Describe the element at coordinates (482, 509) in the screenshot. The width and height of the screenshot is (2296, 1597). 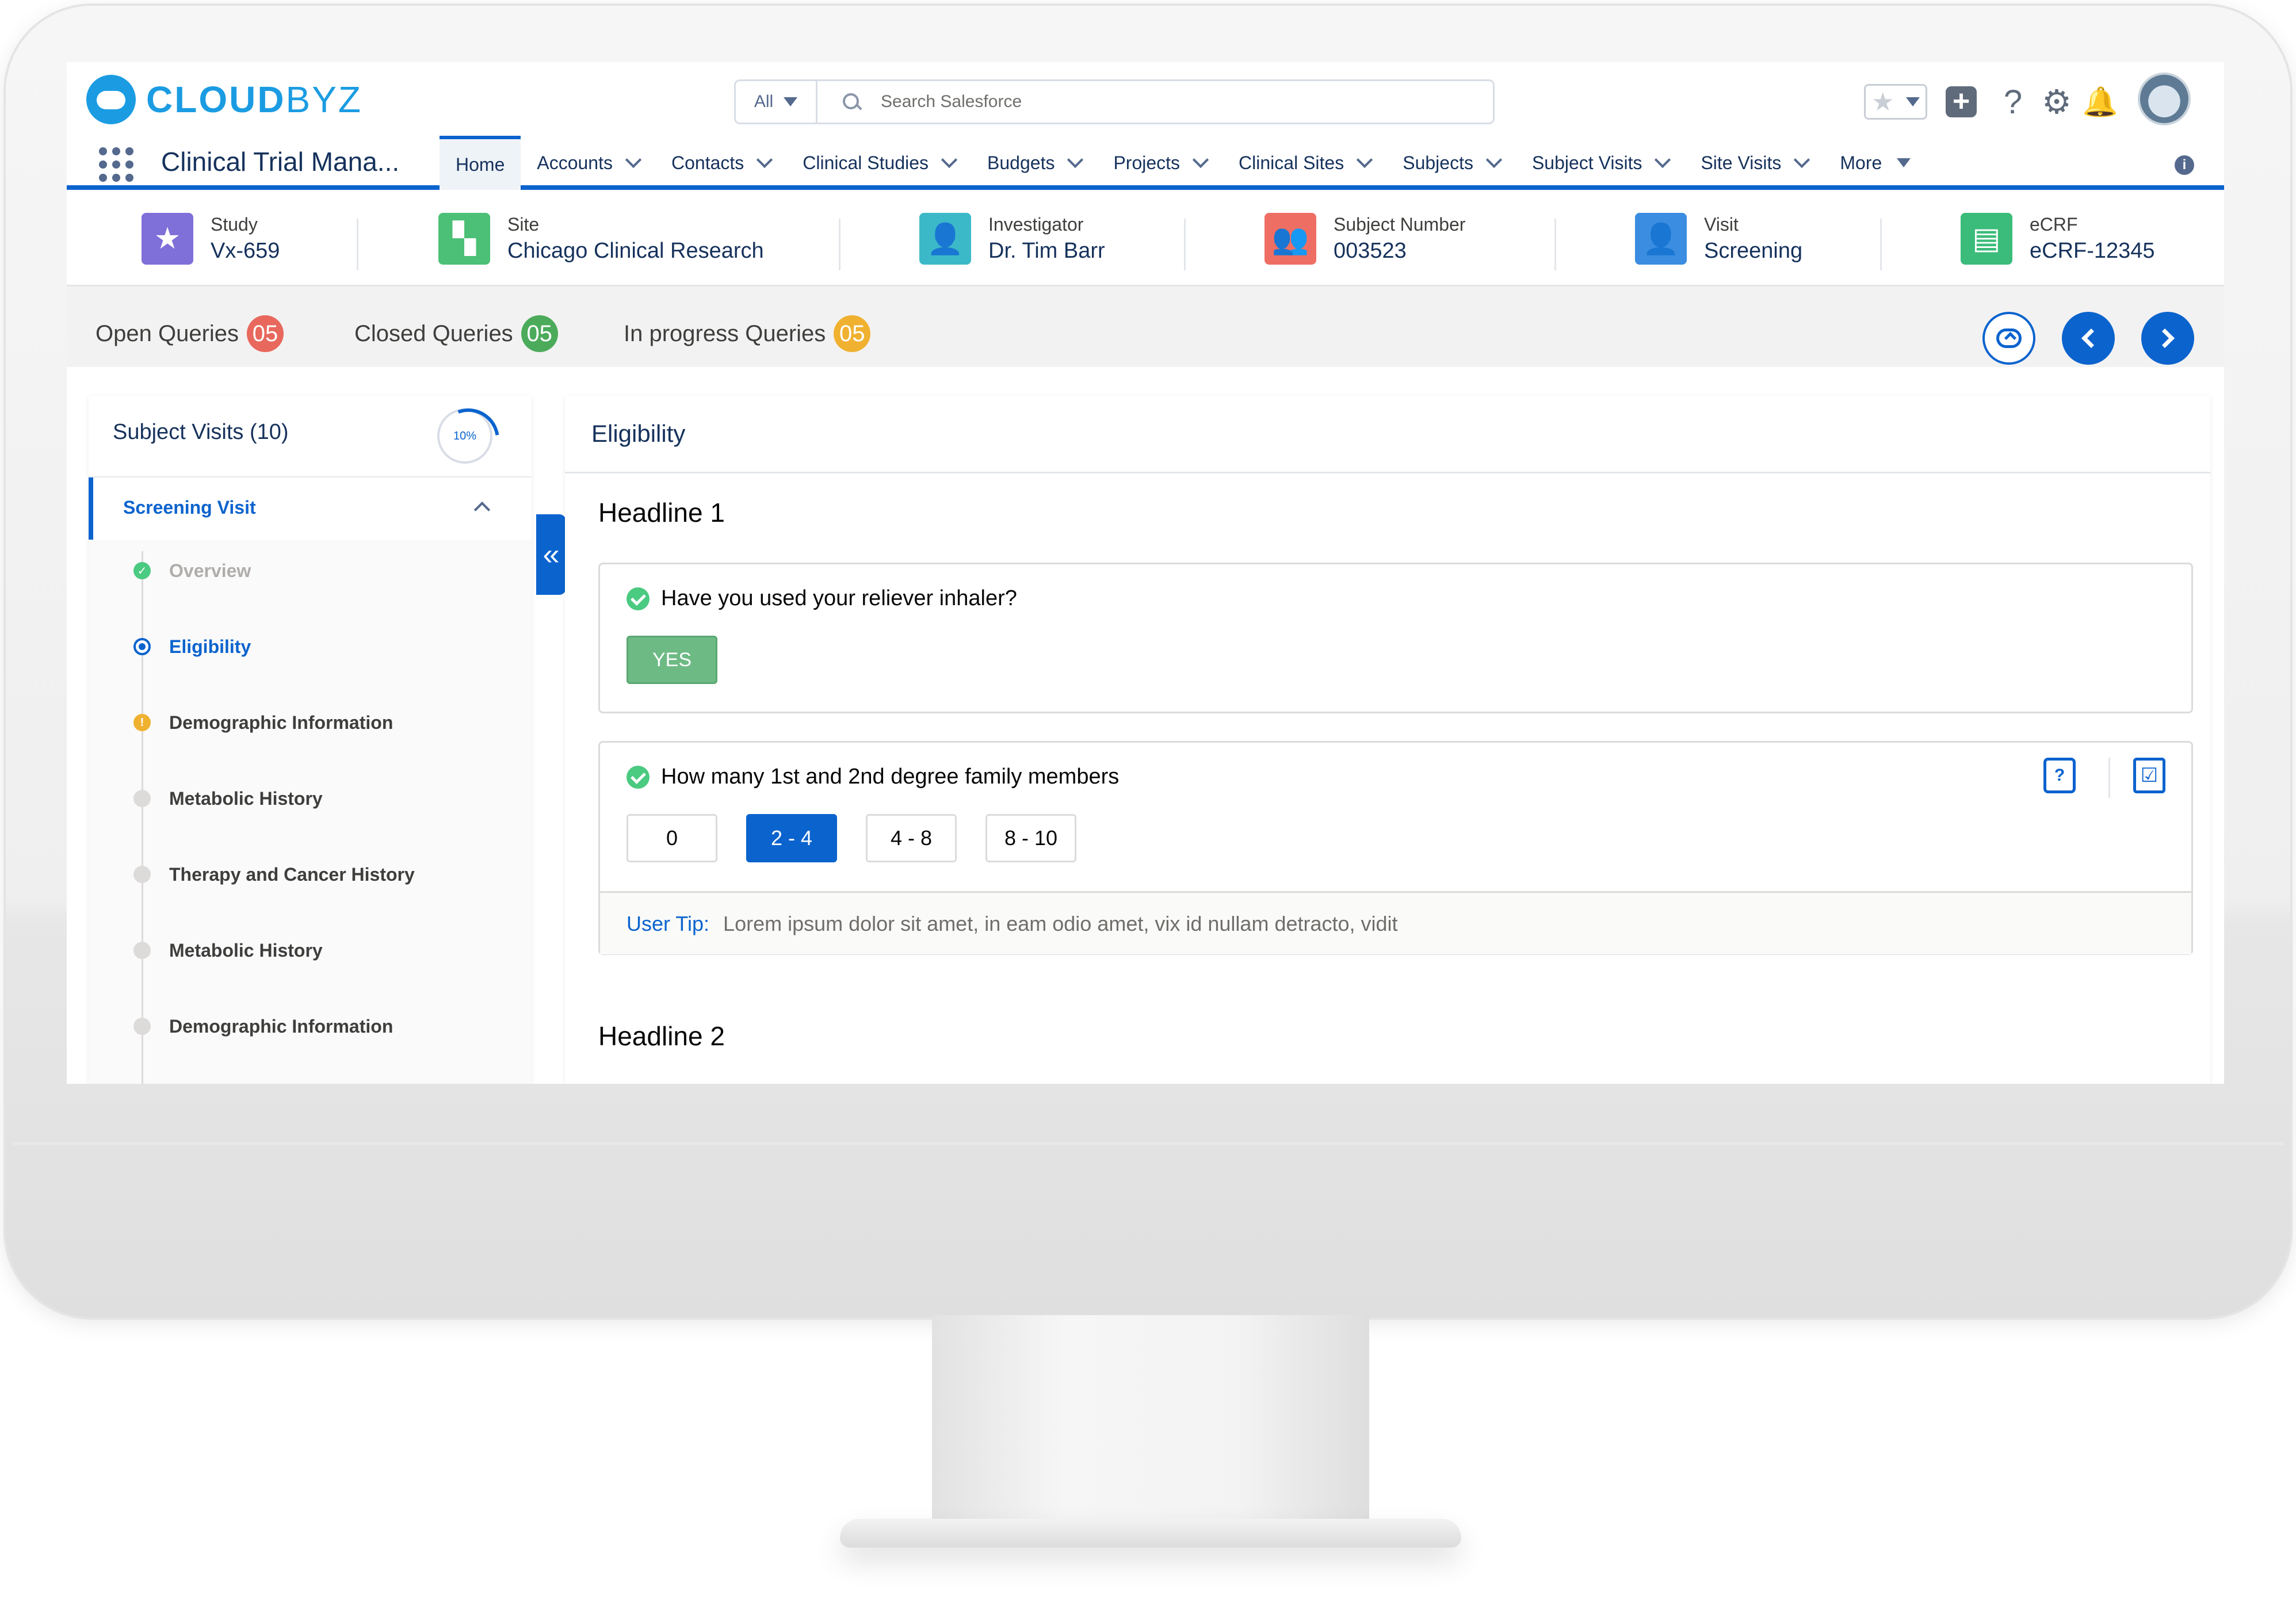
I see `chevron-up-icon` at that location.